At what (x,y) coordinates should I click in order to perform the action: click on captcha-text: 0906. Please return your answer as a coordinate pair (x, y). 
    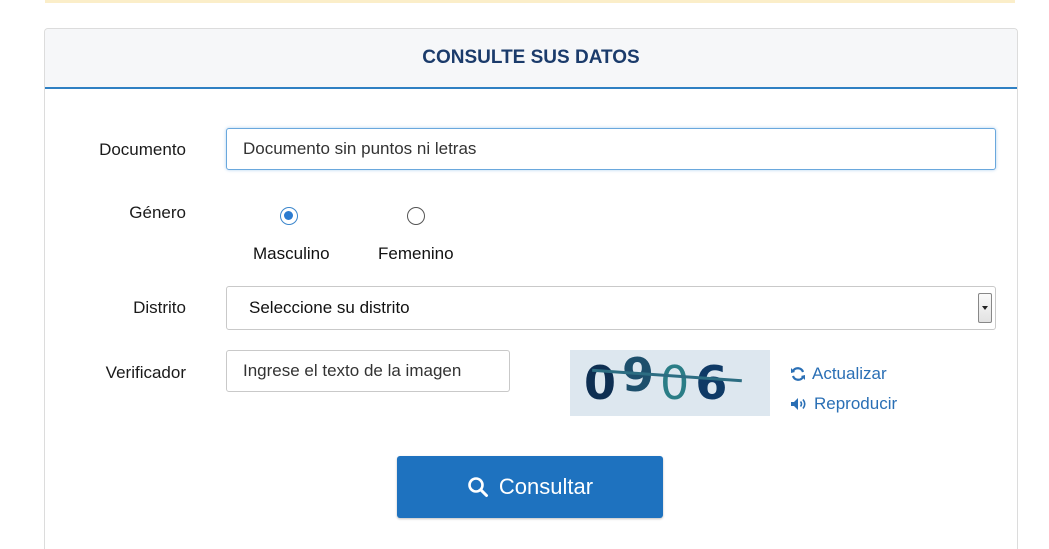
    Looking at the image, I should click on (659, 379).